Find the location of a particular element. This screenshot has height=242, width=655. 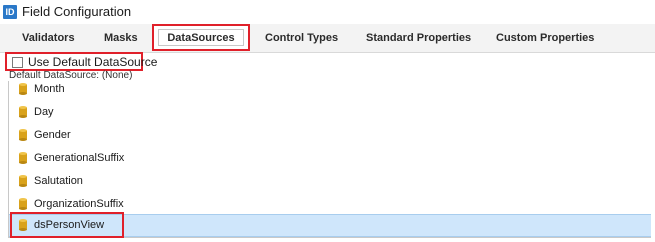

tree-item-label: dsPersonView is located at coordinates (69, 225).